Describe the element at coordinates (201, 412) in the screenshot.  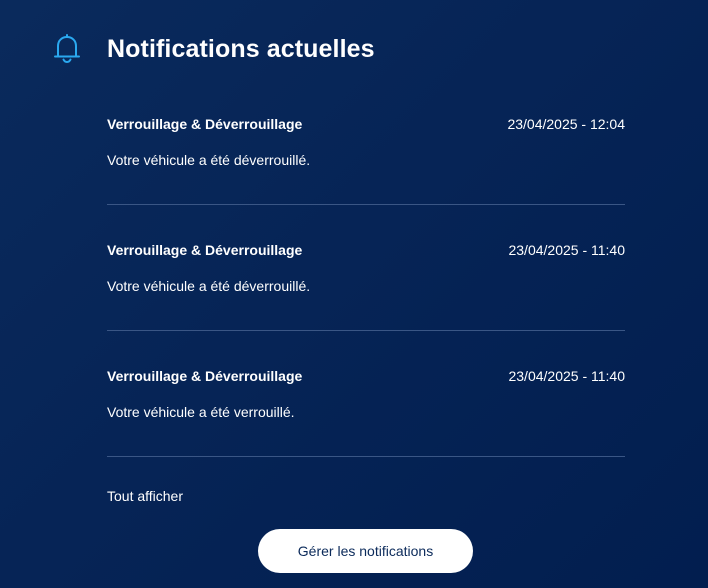
I see `notification-message: Votre véhicule a été verrouillé.` at that location.